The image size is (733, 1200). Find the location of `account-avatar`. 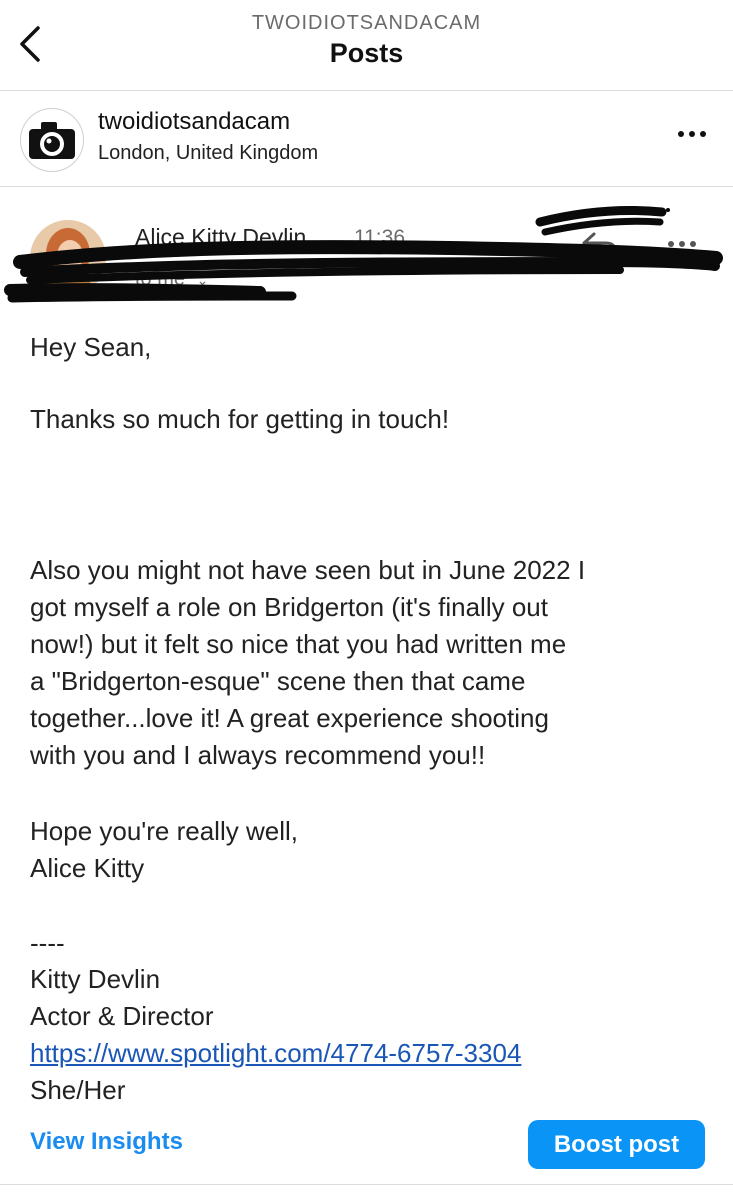

account-avatar is located at coordinates (52, 140).